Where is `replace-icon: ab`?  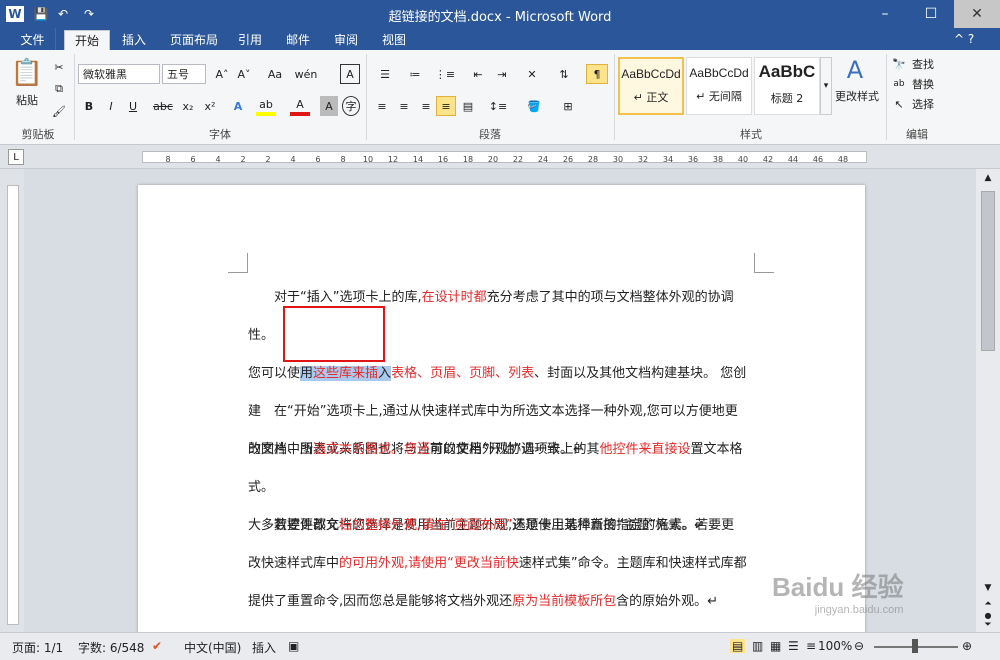 replace-icon: ab is located at coordinates (899, 84).